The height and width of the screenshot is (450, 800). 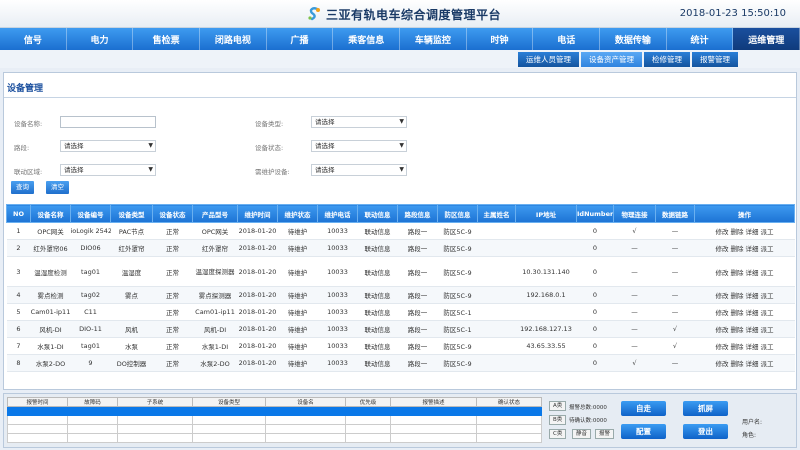 What do you see at coordinates (131, 231) in the screenshot?
I see `cell-type: PAC节点` at bounding box center [131, 231].